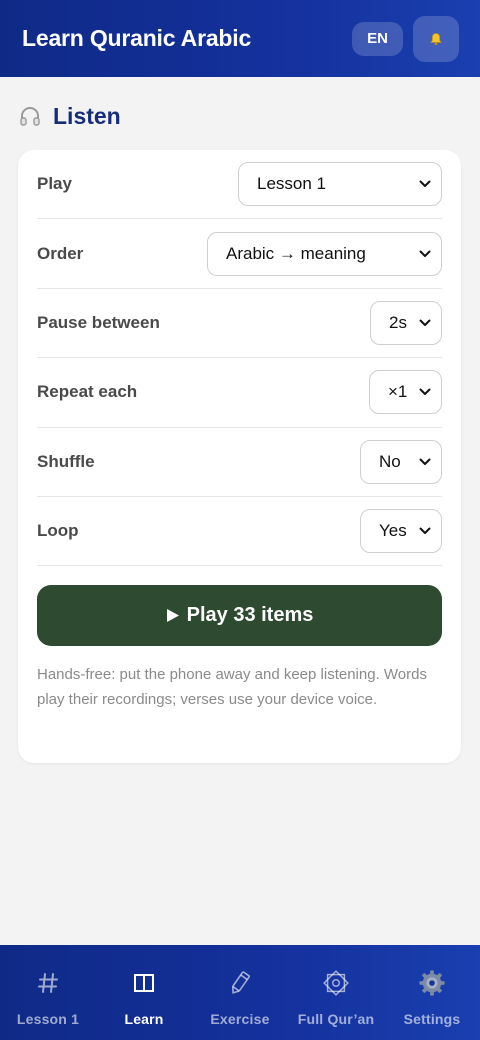  I want to click on select-value: Lesson 1, so click(291, 184).